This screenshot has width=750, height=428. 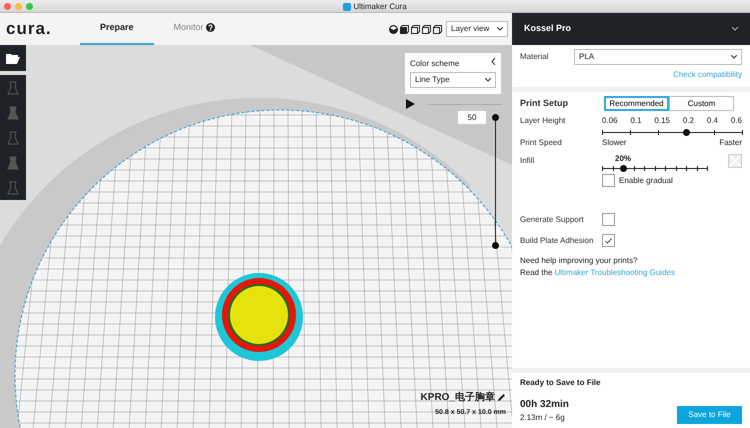 I want to click on color-scheme-dropdown: Line Type, so click(x=453, y=80).